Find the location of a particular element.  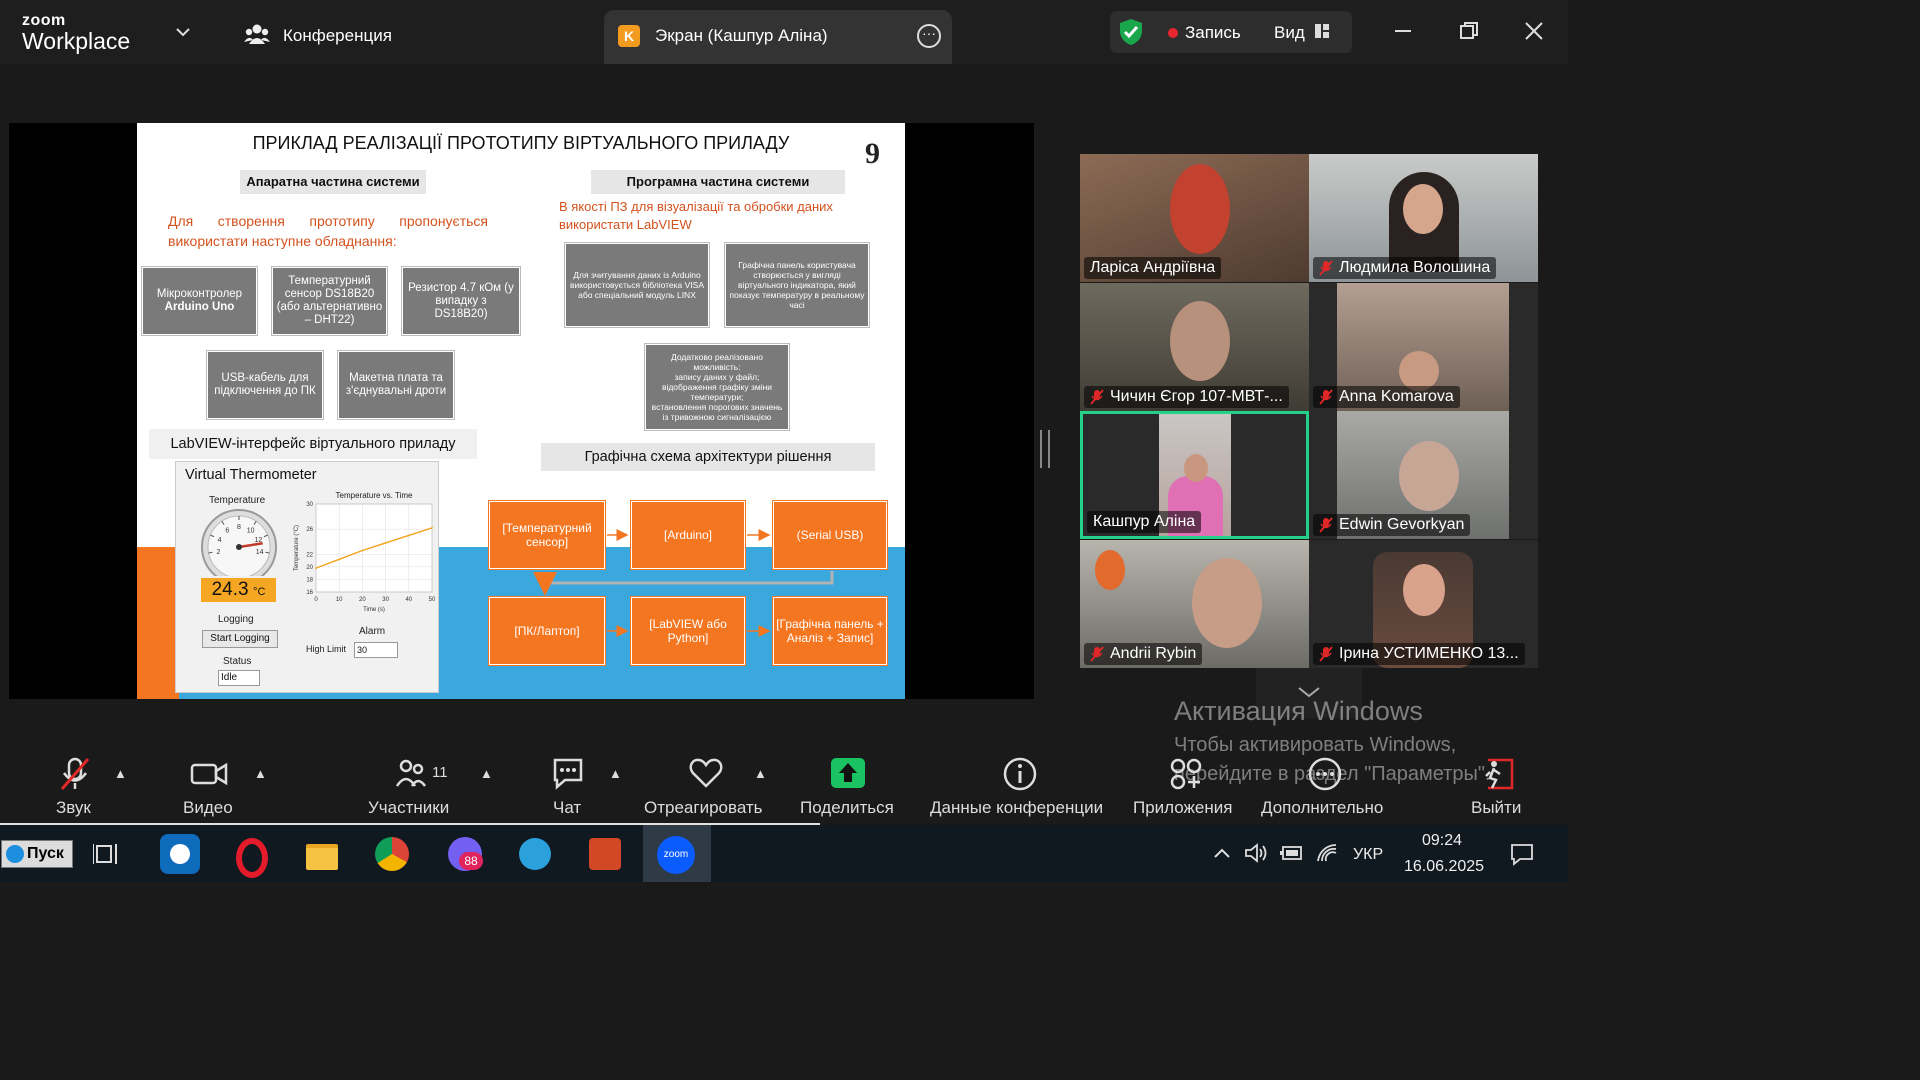

shield-check-icon is located at coordinates (1131, 32).